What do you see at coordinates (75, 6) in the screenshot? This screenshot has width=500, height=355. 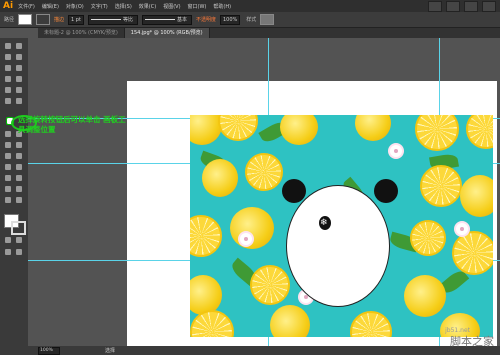 I see `menu-object: 对象(O)` at bounding box center [75, 6].